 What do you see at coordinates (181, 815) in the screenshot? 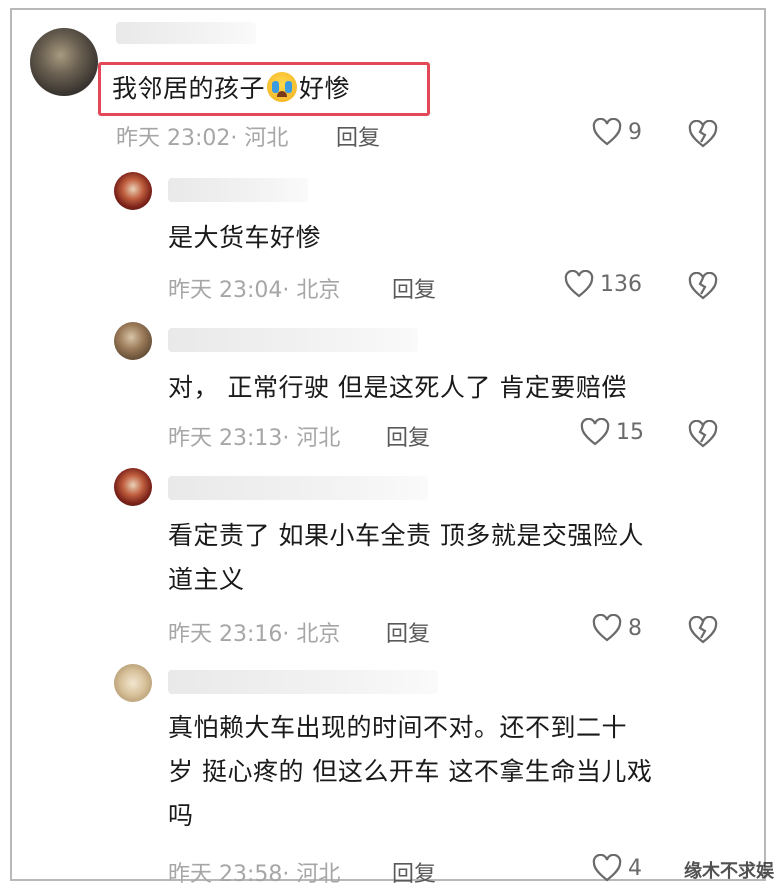
I see `comment-text-line: 吗` at bounding box center [181, 815].